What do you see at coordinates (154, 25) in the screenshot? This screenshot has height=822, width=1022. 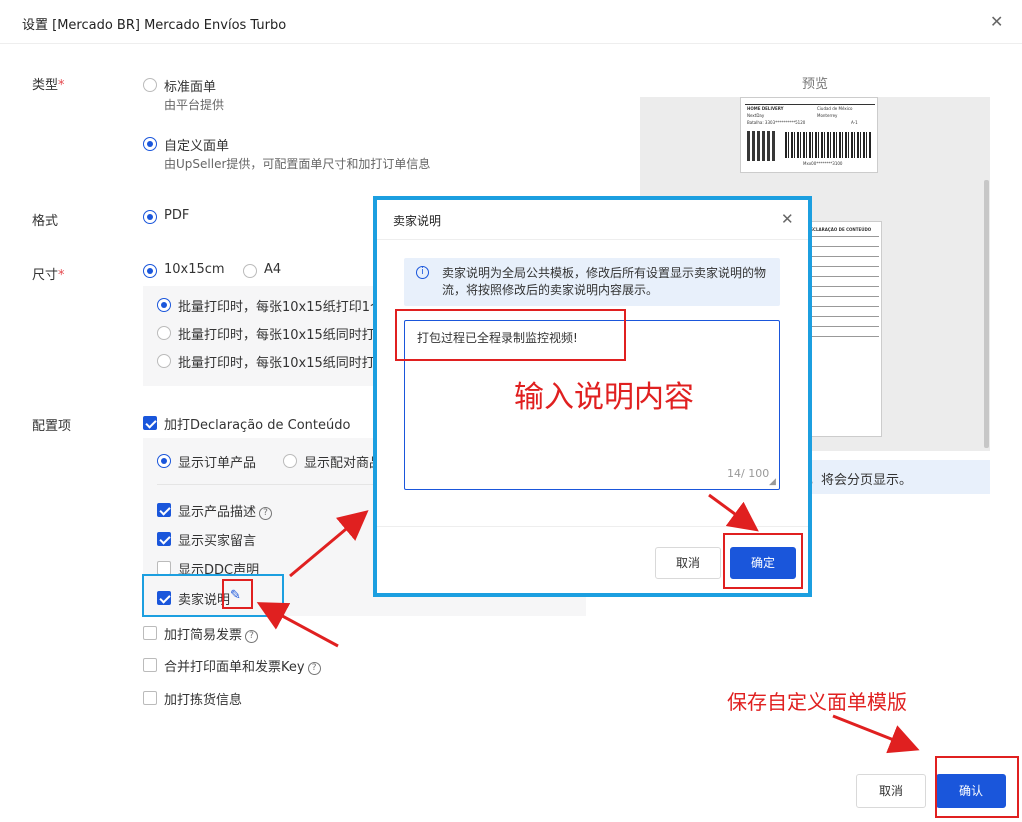 I see `dialog-title: 设置 [Mercado BR] Mercado Envíos Turbo` at bounding box center [154, 25].